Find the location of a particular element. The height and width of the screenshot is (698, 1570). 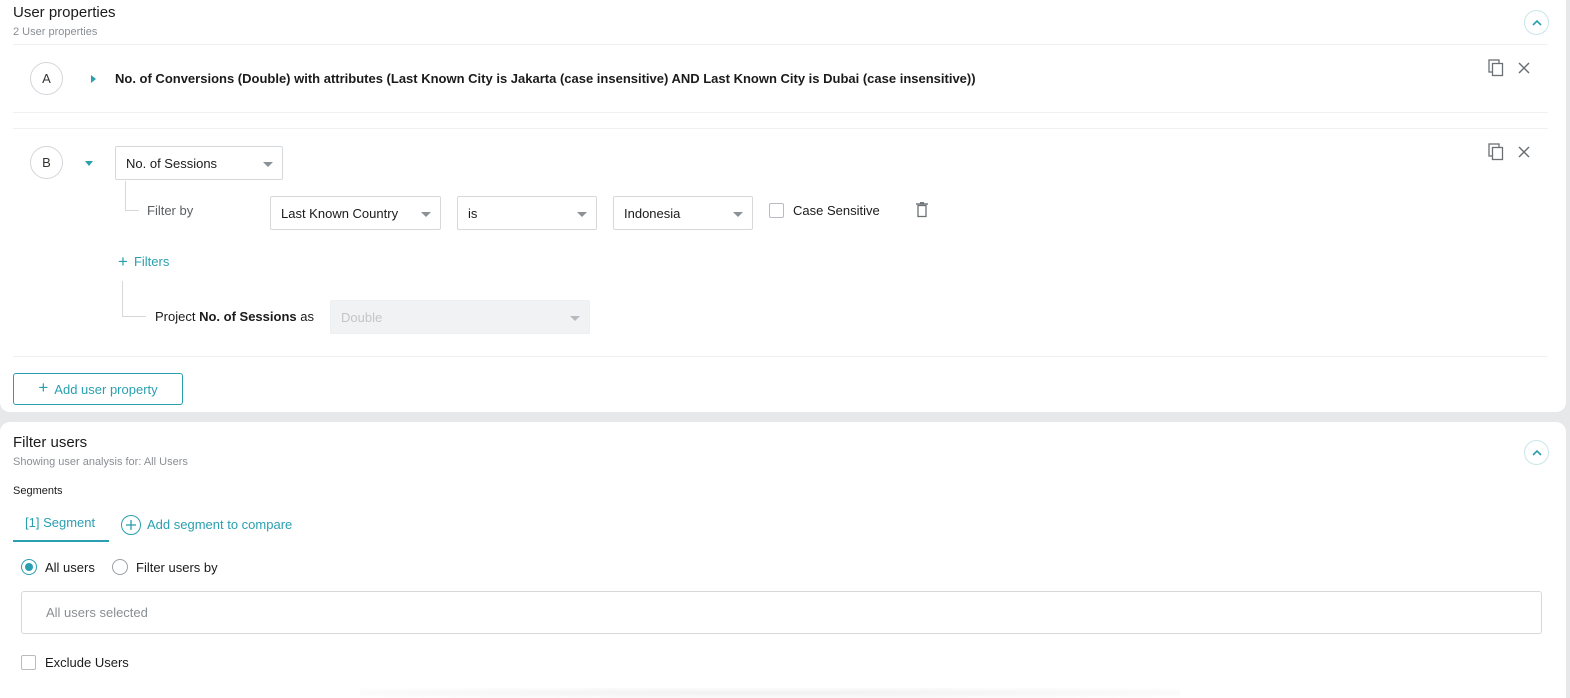

remove-row-a-button is located at coordinates (1524, 68).